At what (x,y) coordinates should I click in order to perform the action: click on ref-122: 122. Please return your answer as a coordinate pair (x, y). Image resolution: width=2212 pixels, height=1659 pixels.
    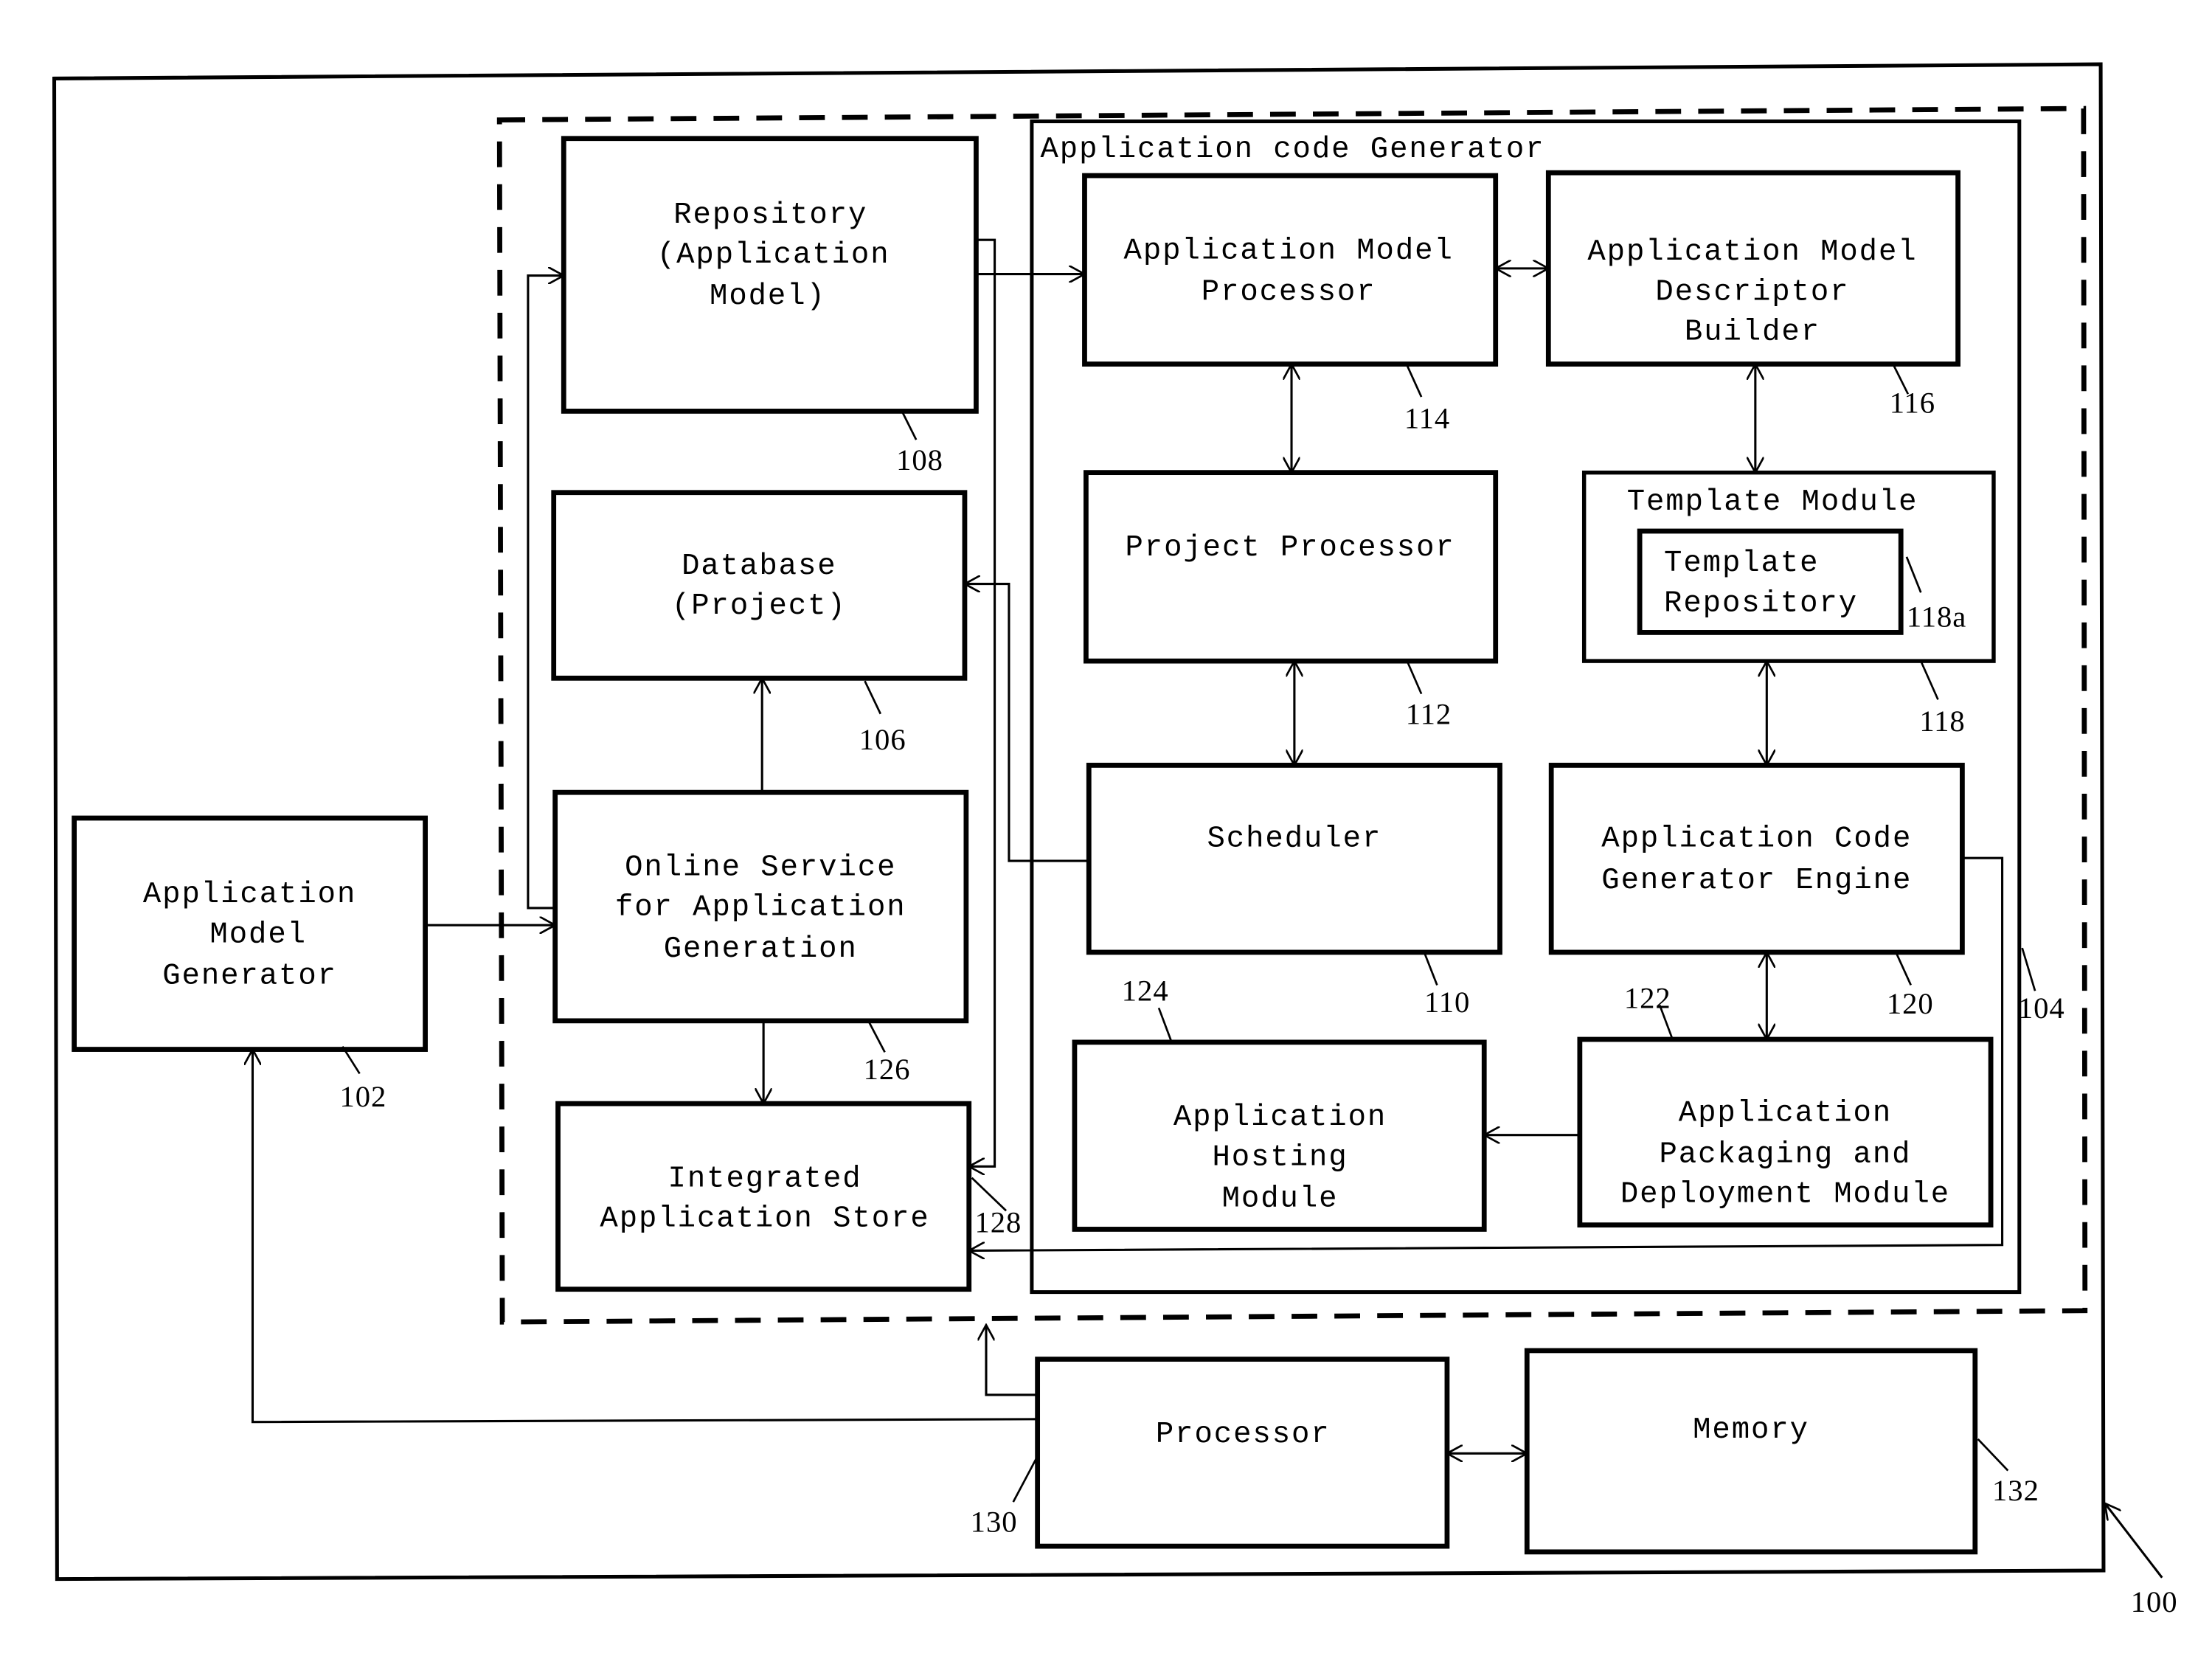
    Looking at the image, I should click on (1647, 997).